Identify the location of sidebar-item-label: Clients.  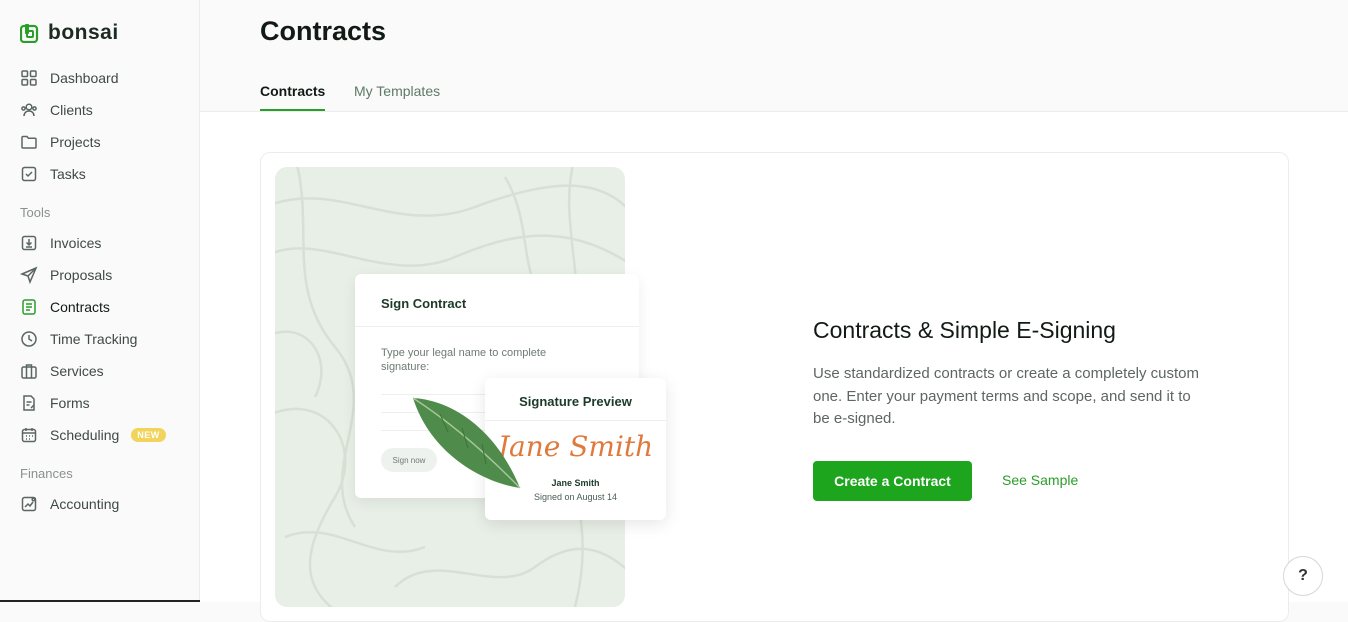
(71, 110).